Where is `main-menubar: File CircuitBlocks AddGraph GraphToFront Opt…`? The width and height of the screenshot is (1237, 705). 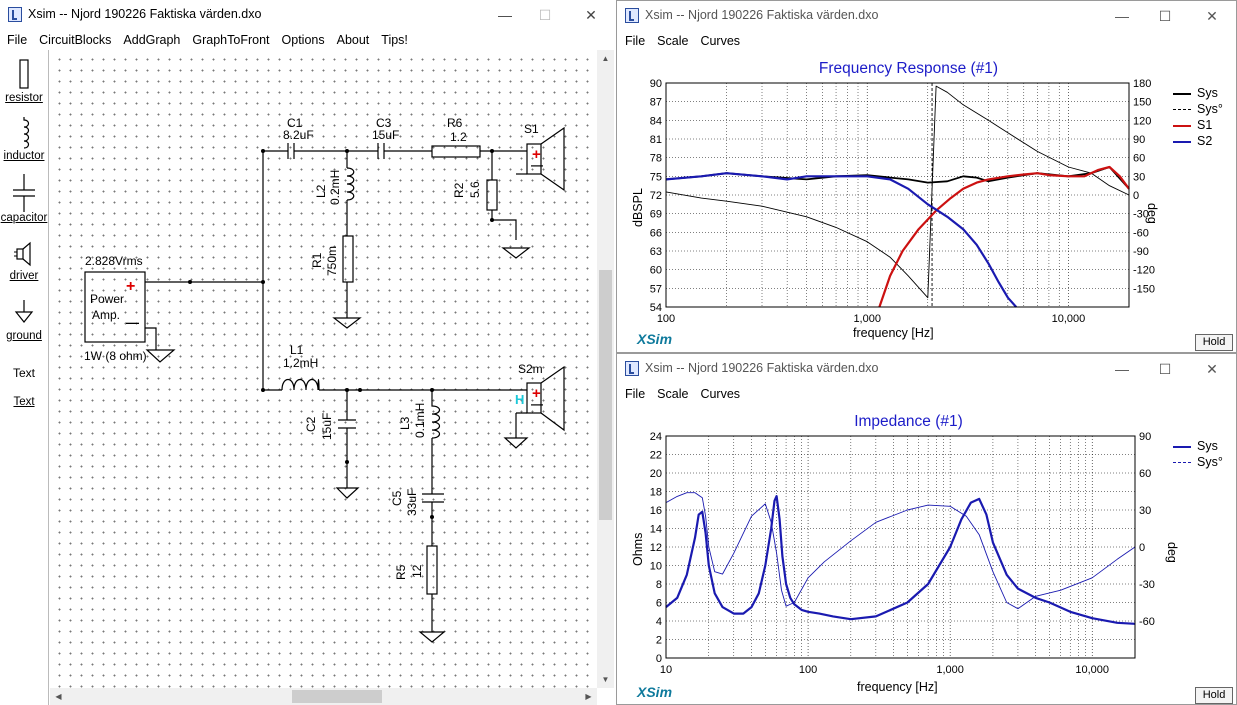
main-menubar: File CircuitBlocks AddGraph GraphToFront Opt… is located at coordinates (307, 40).